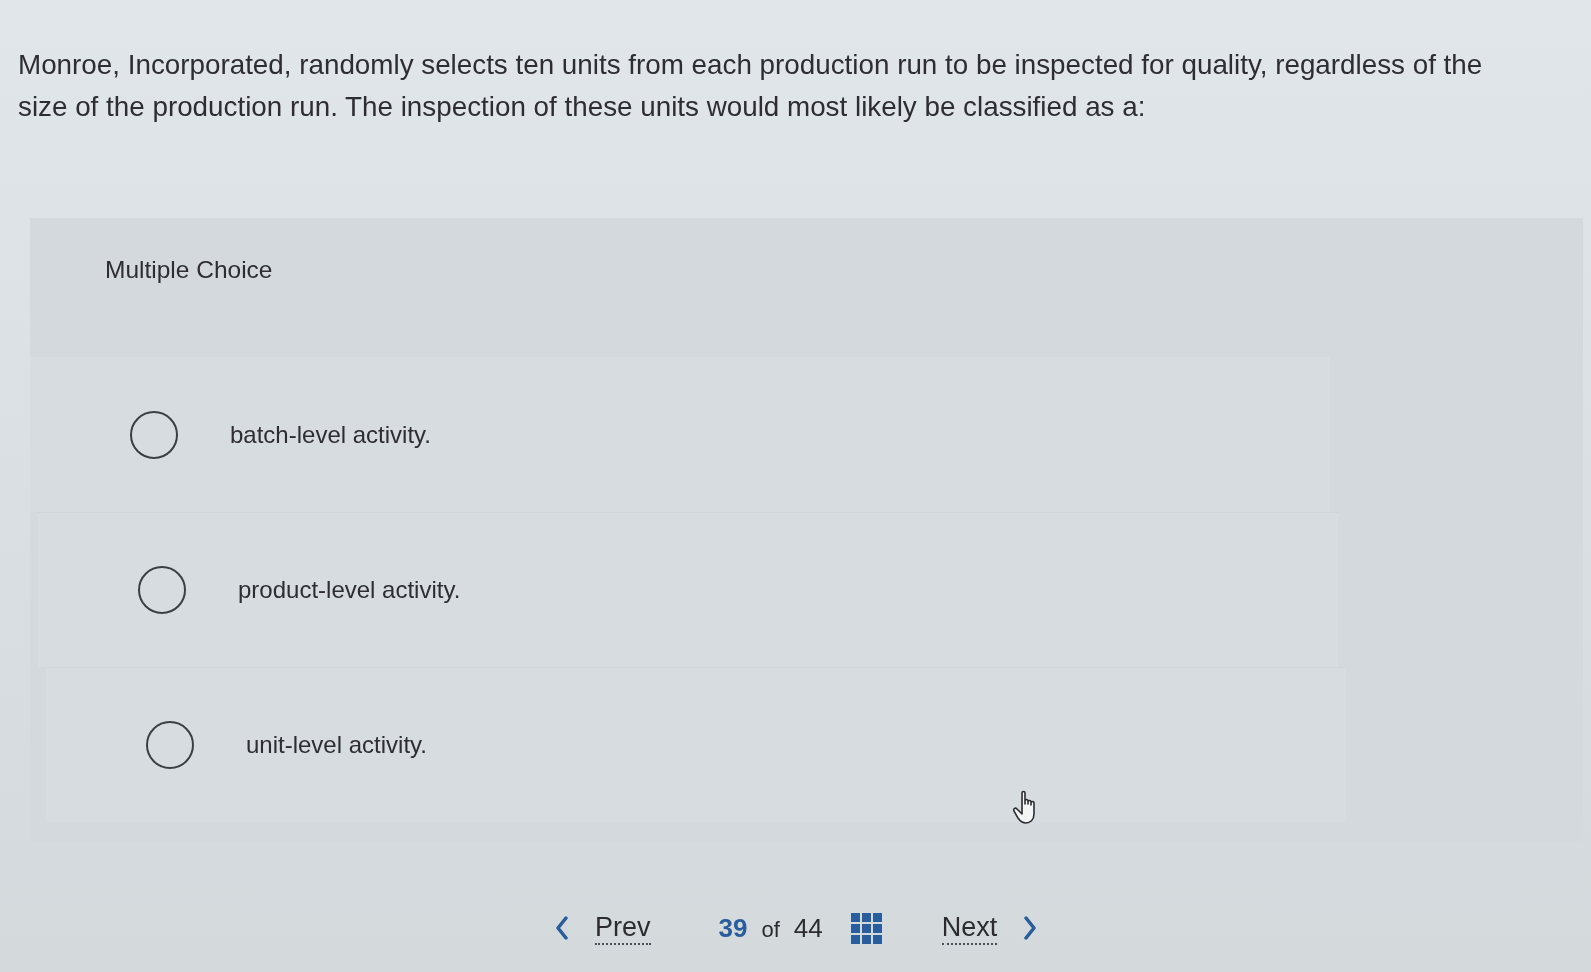  Describe the element at coordinates (770, 929) in the screenshot. I see `of-label: of` at that location.